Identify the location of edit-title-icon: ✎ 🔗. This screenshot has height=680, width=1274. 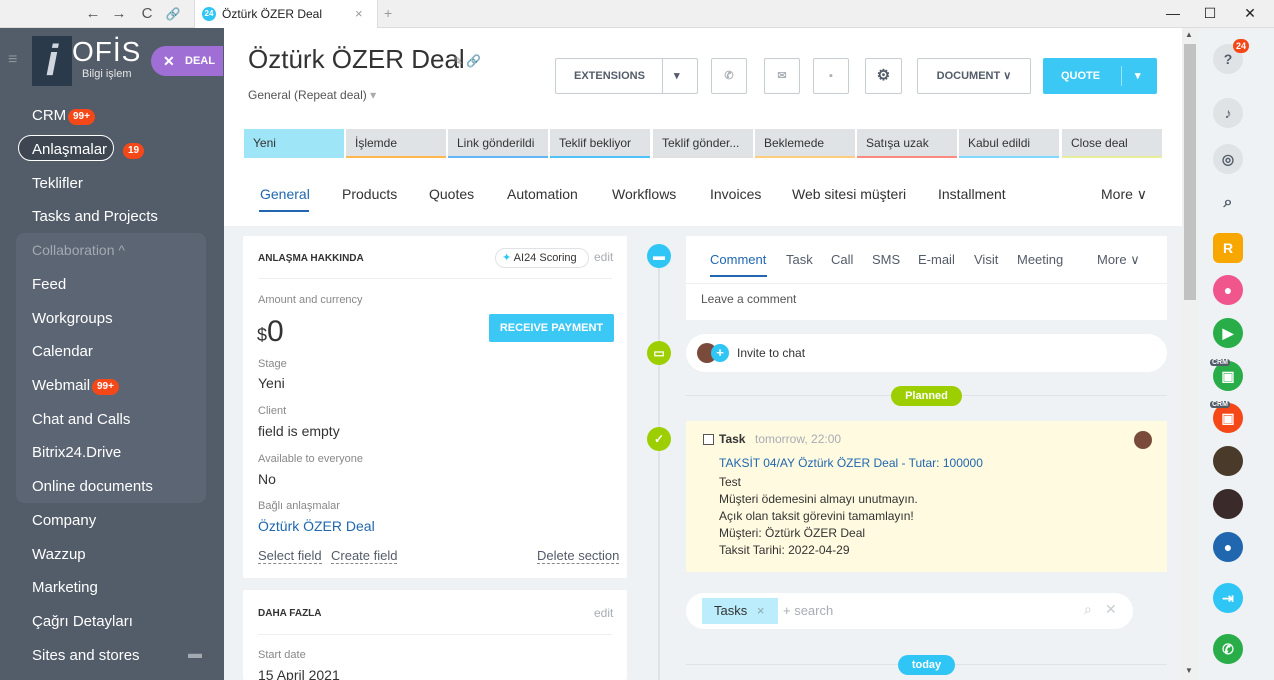
(467, 61).